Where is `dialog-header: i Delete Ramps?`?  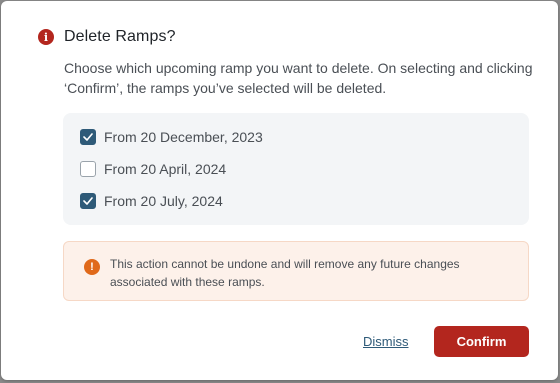 dialog-header: i Delete Ramps? is located at coordinates (107, 37).